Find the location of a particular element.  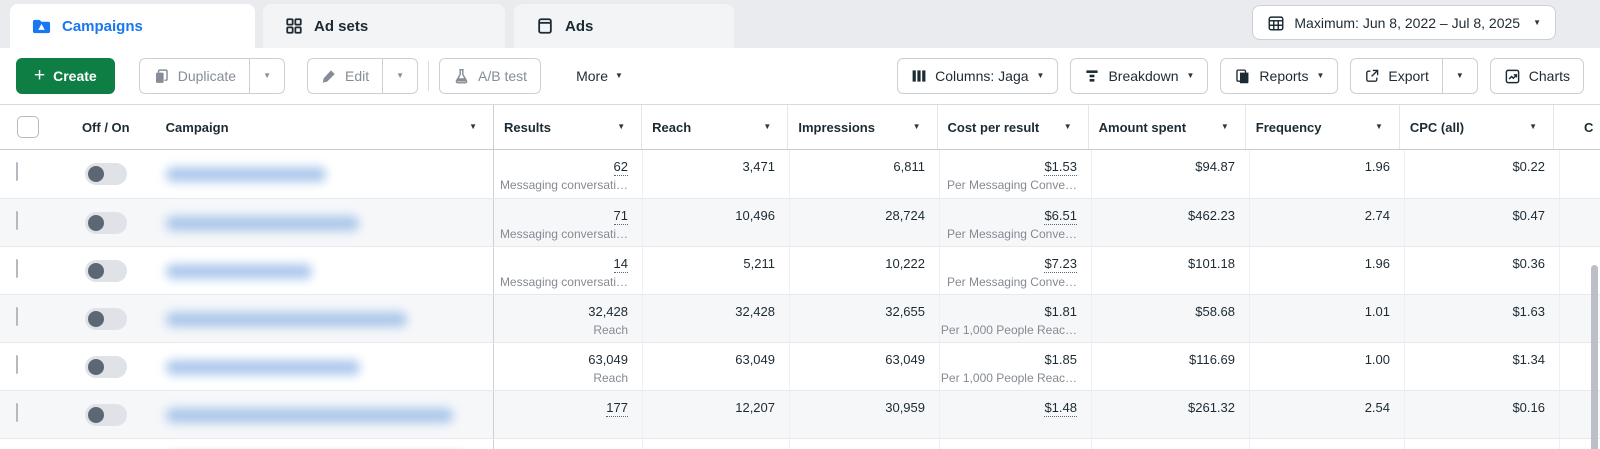

export-dropdown-button: ▼ is located at coordinates (1459, 76).